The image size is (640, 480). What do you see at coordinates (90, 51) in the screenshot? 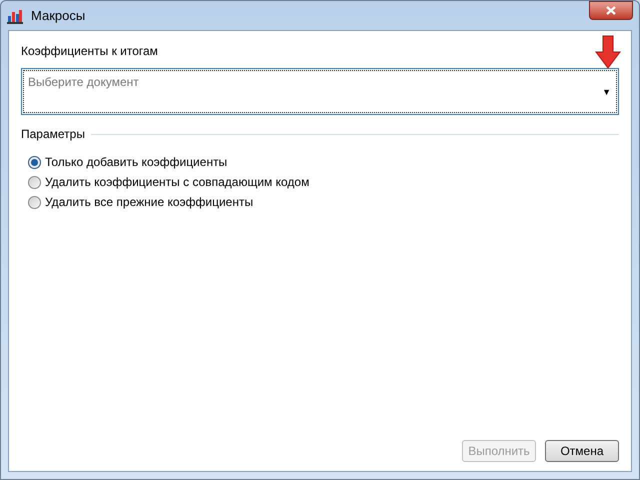
I see `field-label: Коэффициенты к итогам` at bounding box center [90, 51].